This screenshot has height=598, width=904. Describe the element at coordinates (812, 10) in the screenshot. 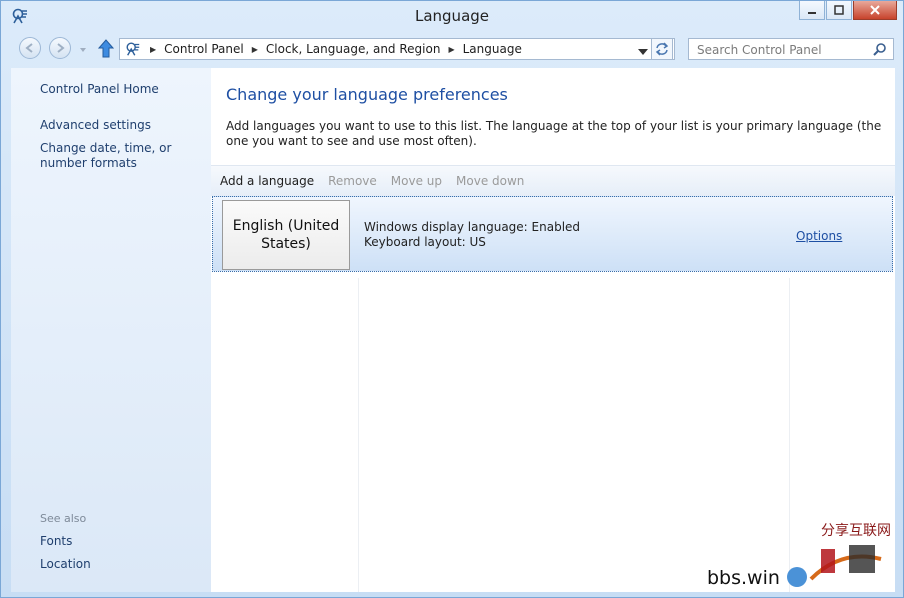

I see `minimize-button` at that location.